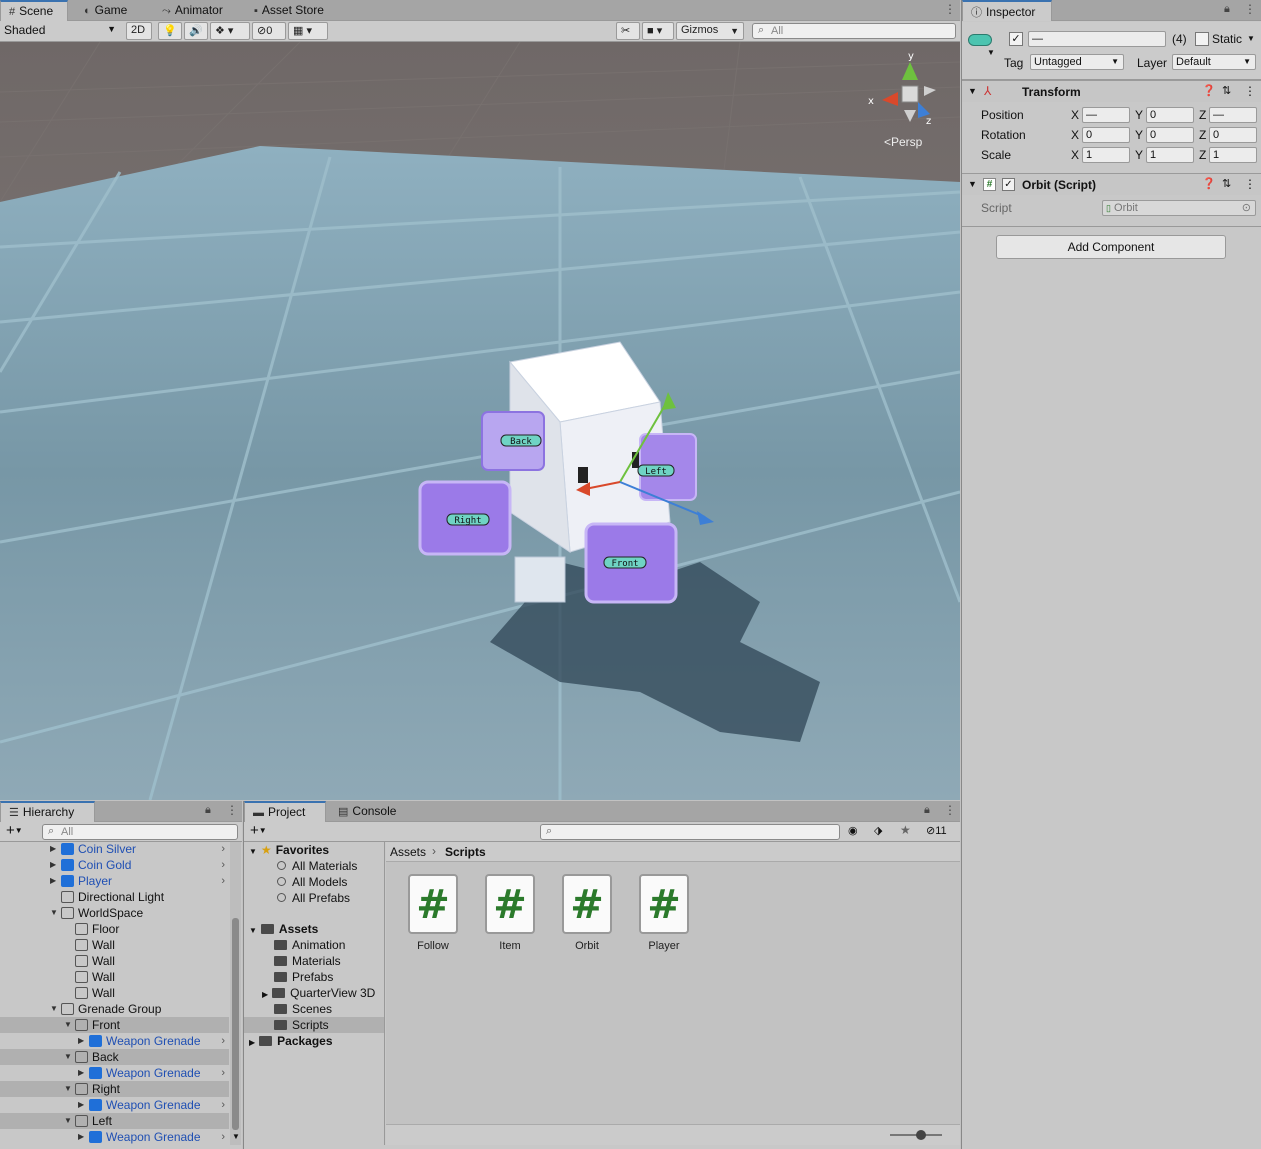 This screenshot has width=1261, height=1149. What do you see at coordinates (289, 850) in the screenshot?
I see `favorites-header: ▼ ★ Favorites` at bounding box center [289, 850].